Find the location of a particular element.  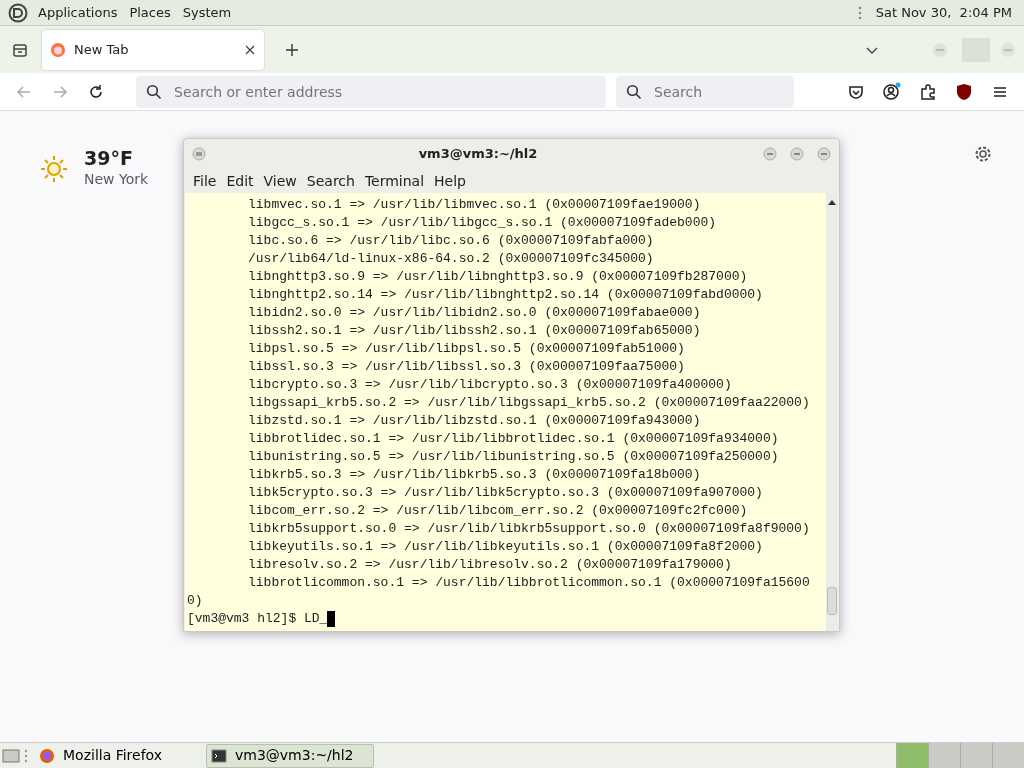

terminal-line: libbrotlidec.so.1 => /usr/lib/libbrotlidec.so.1 (0x00007109fa934000) is located at coordinates (513, 439).